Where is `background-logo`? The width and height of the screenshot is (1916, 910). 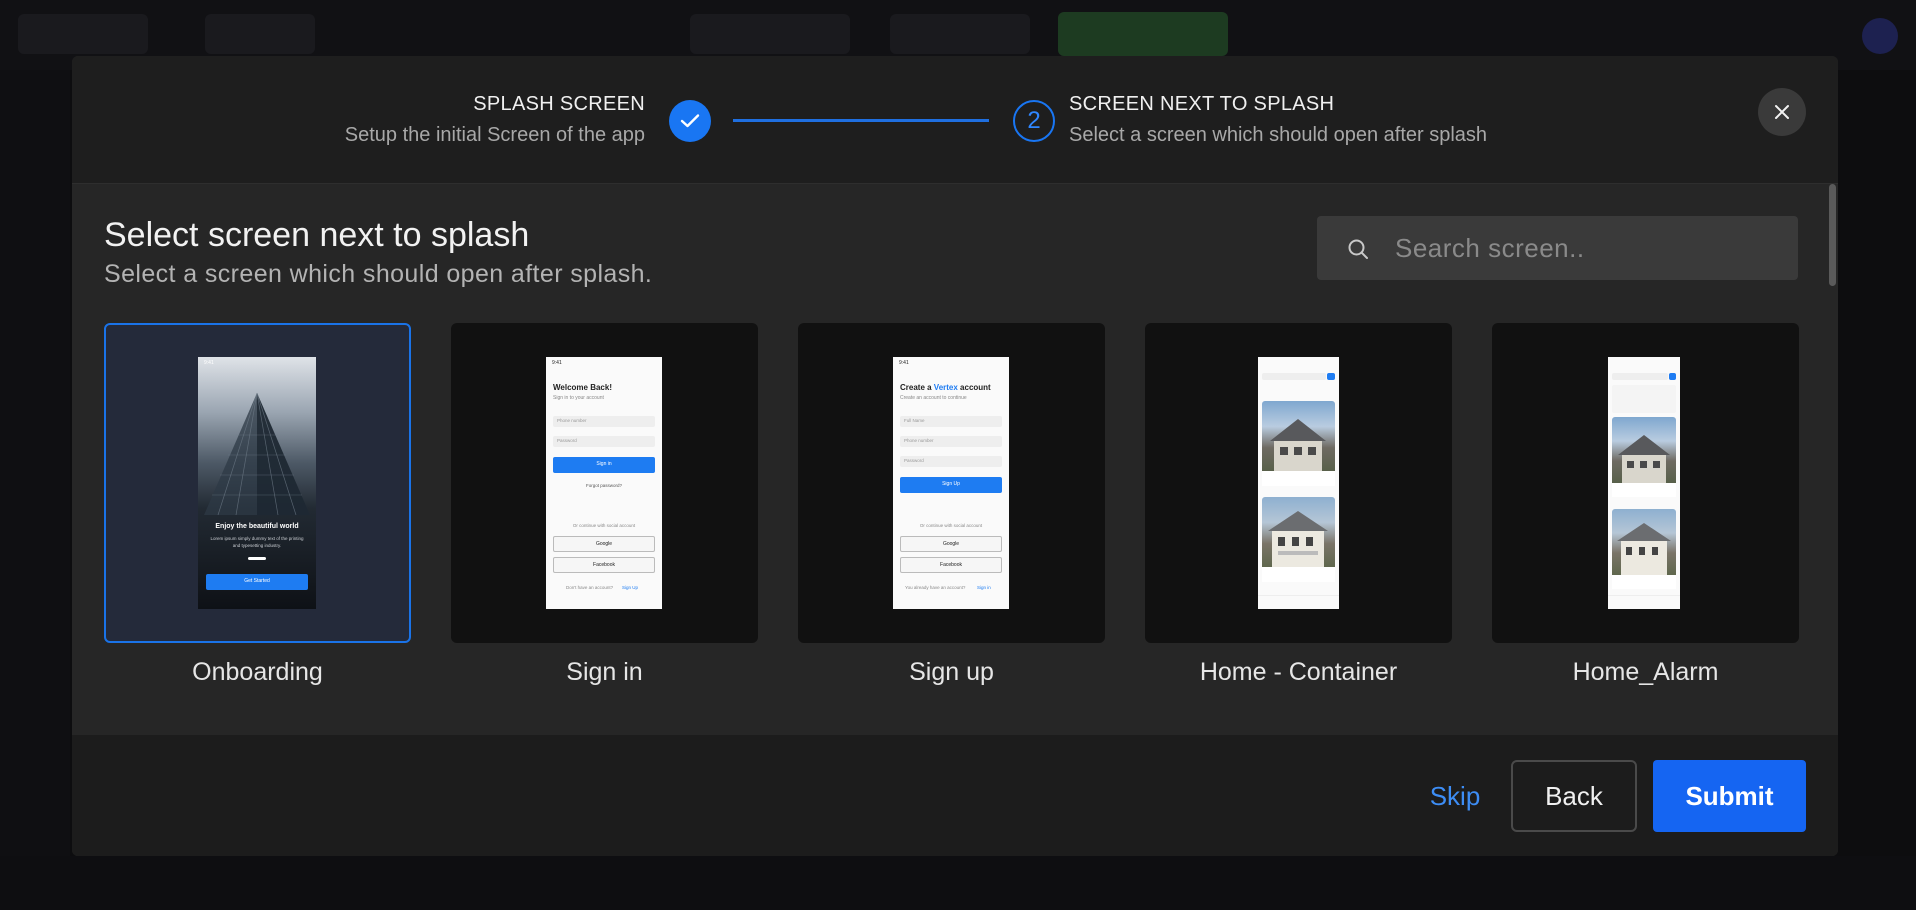 background-logo is located at coordinates (83, 34).